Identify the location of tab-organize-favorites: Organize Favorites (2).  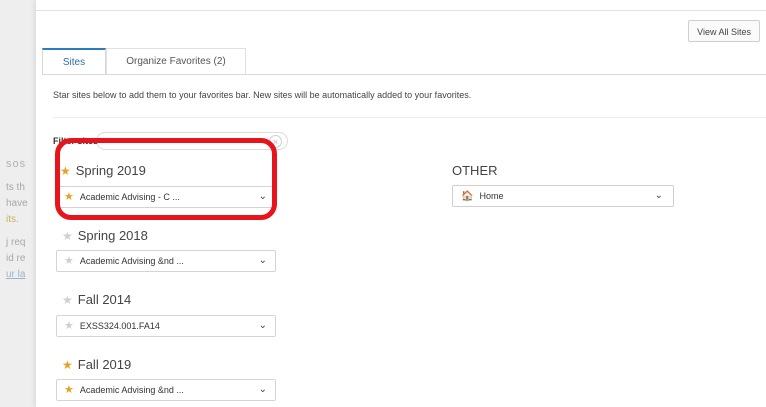
(176, 61).